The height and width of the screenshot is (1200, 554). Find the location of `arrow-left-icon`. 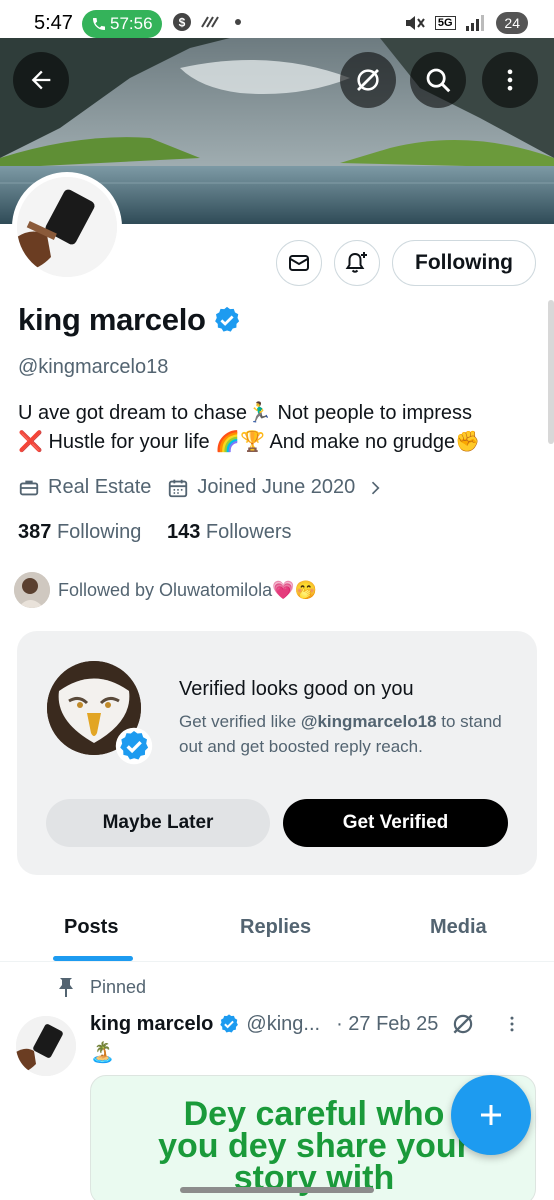

arrow-left-icon is located at coordinates (41, 80).